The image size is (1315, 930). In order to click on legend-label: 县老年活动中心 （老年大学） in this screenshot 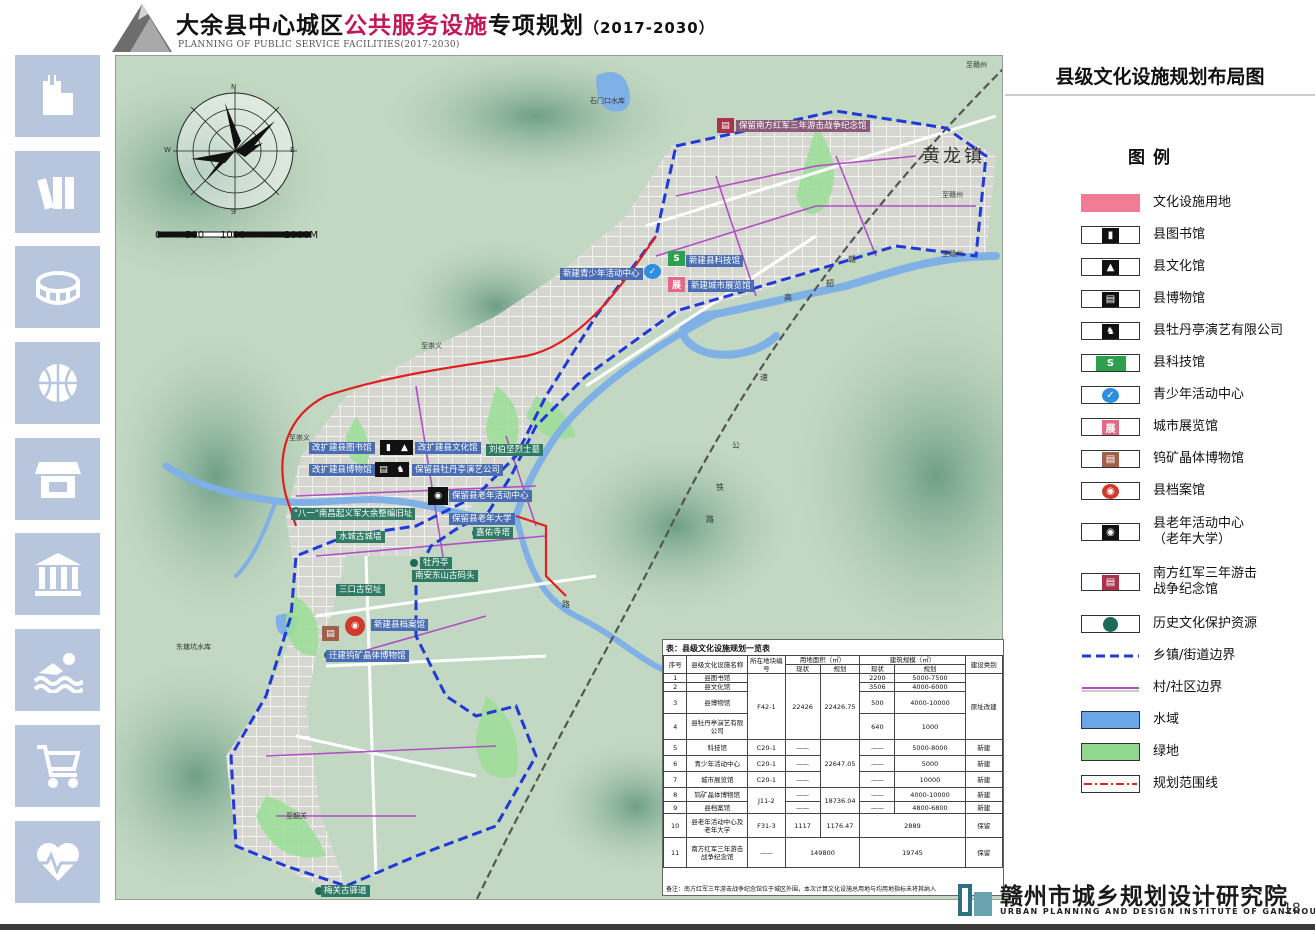, I will do `click(1199, 531)`.